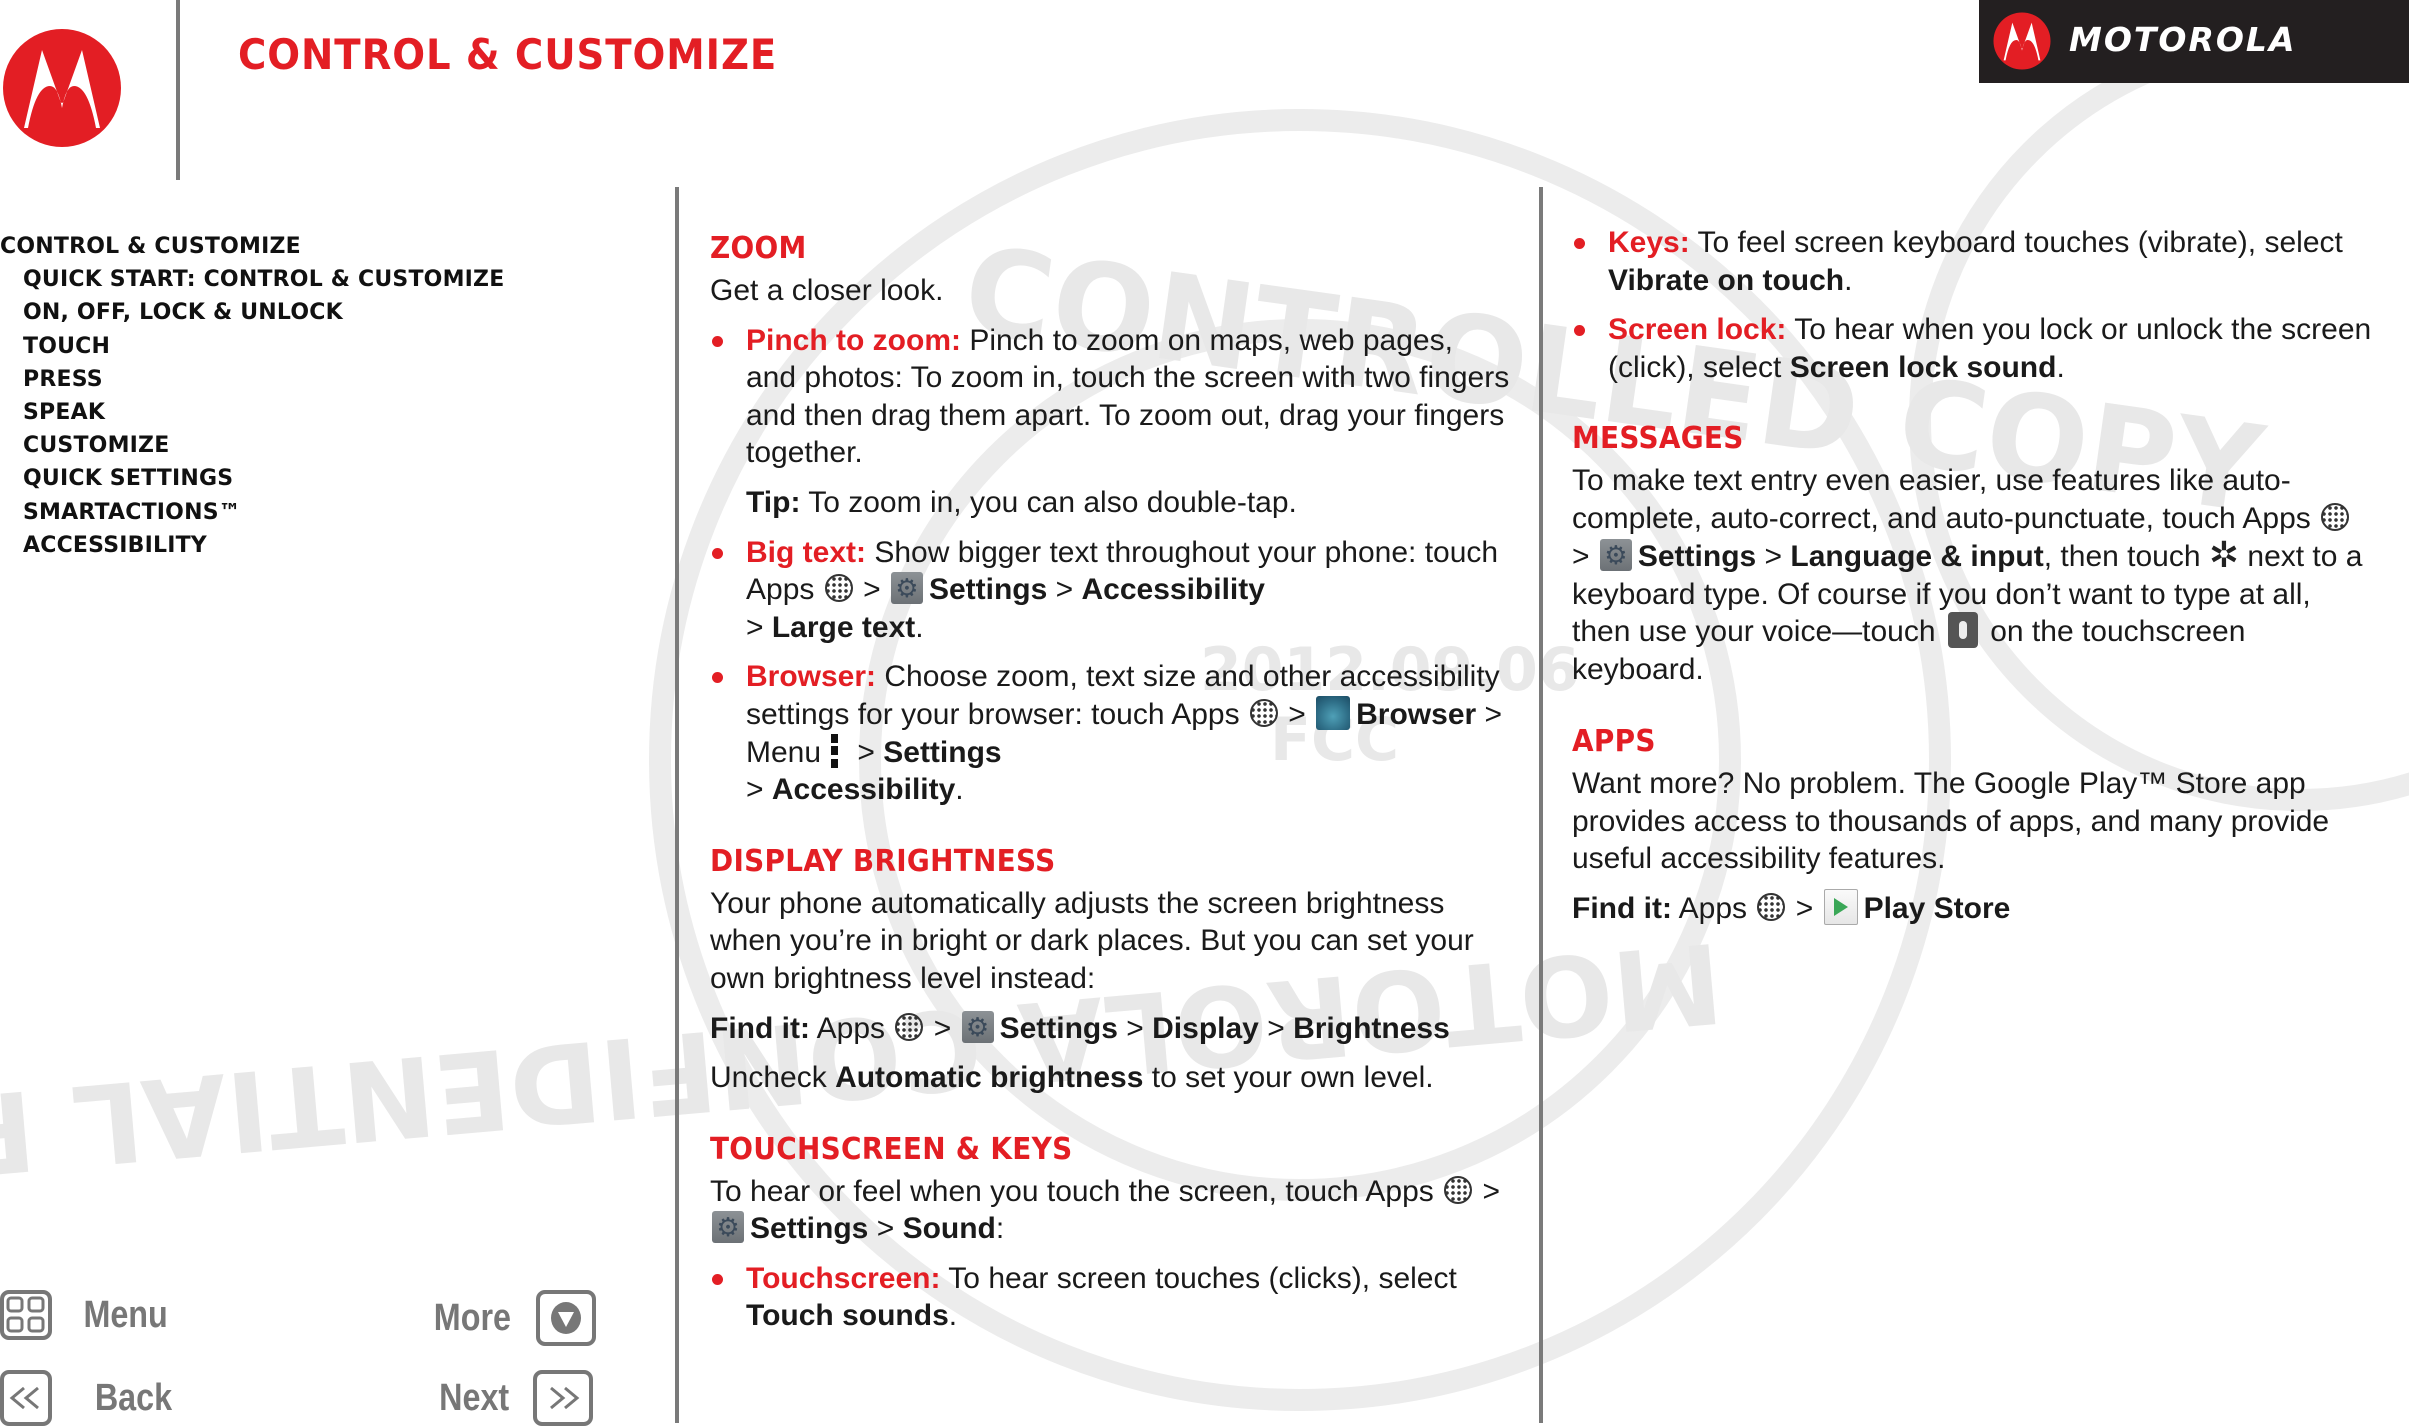  What do you see at coordinates (811, 677) in the screenshot?
I see `bullet-lead: Browser:` at bounding box center [811, 677].